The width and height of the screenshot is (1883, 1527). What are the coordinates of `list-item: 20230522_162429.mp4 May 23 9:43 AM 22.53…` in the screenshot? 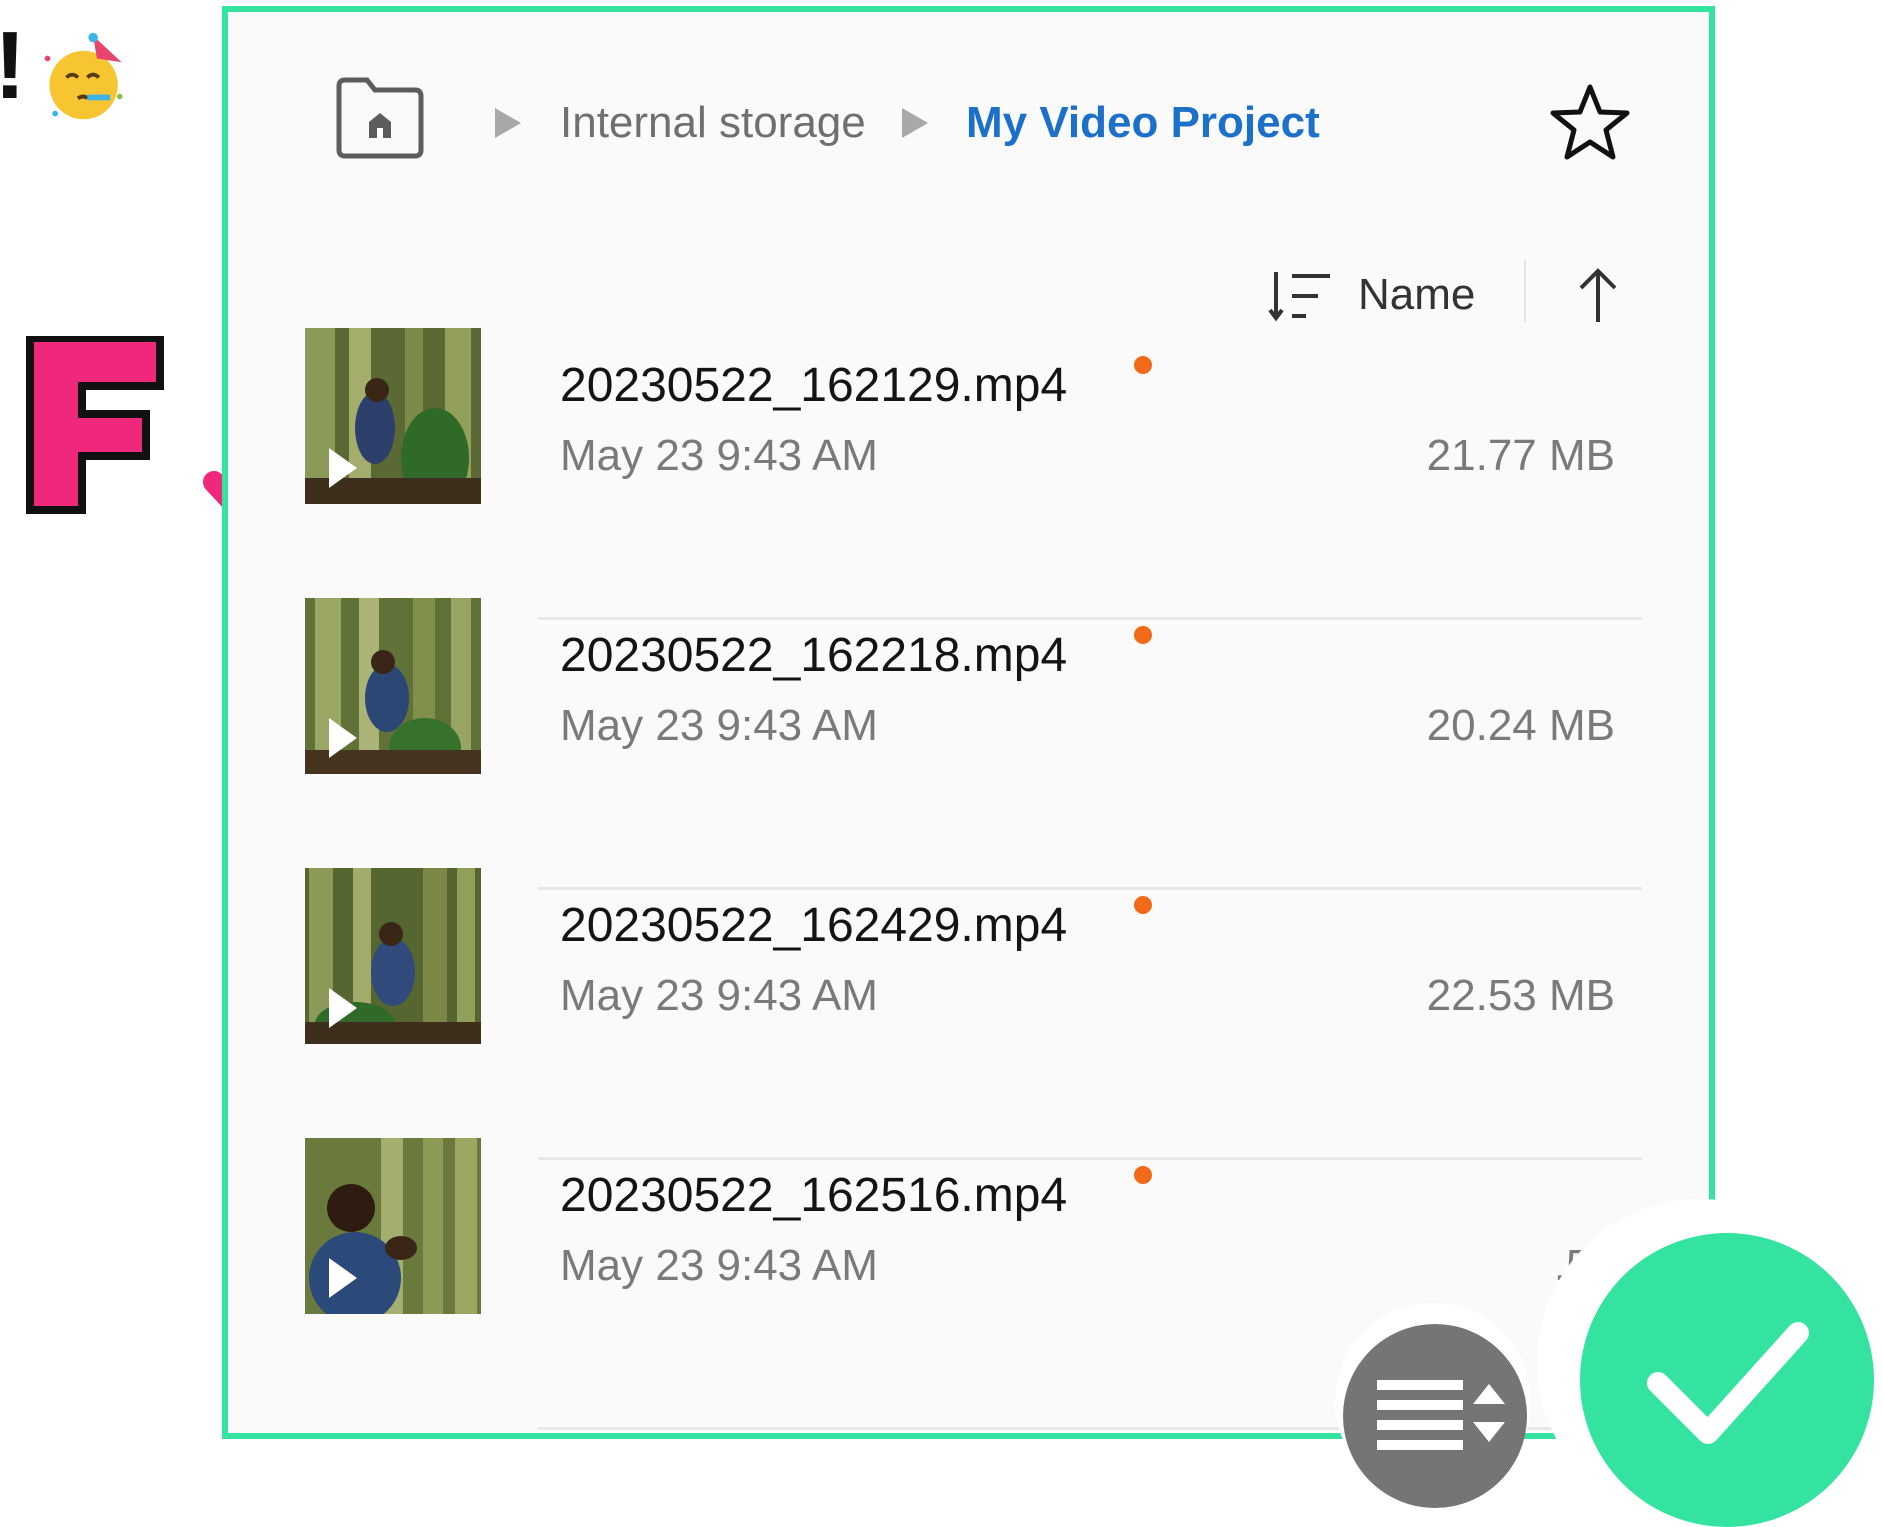 It's located at (968, 1003).